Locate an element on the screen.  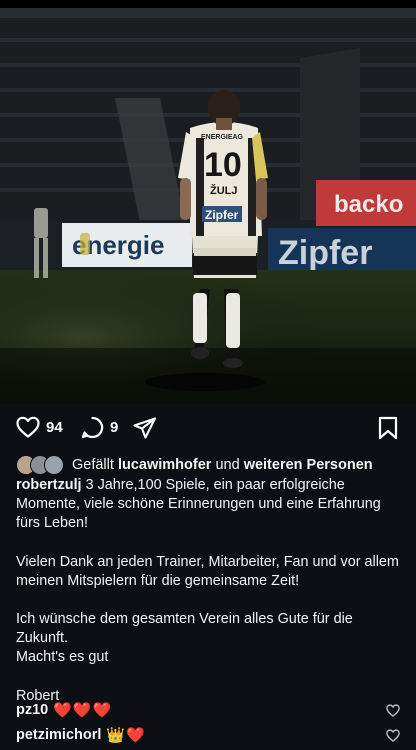
heart-icon is located at coordinates (28, 427).